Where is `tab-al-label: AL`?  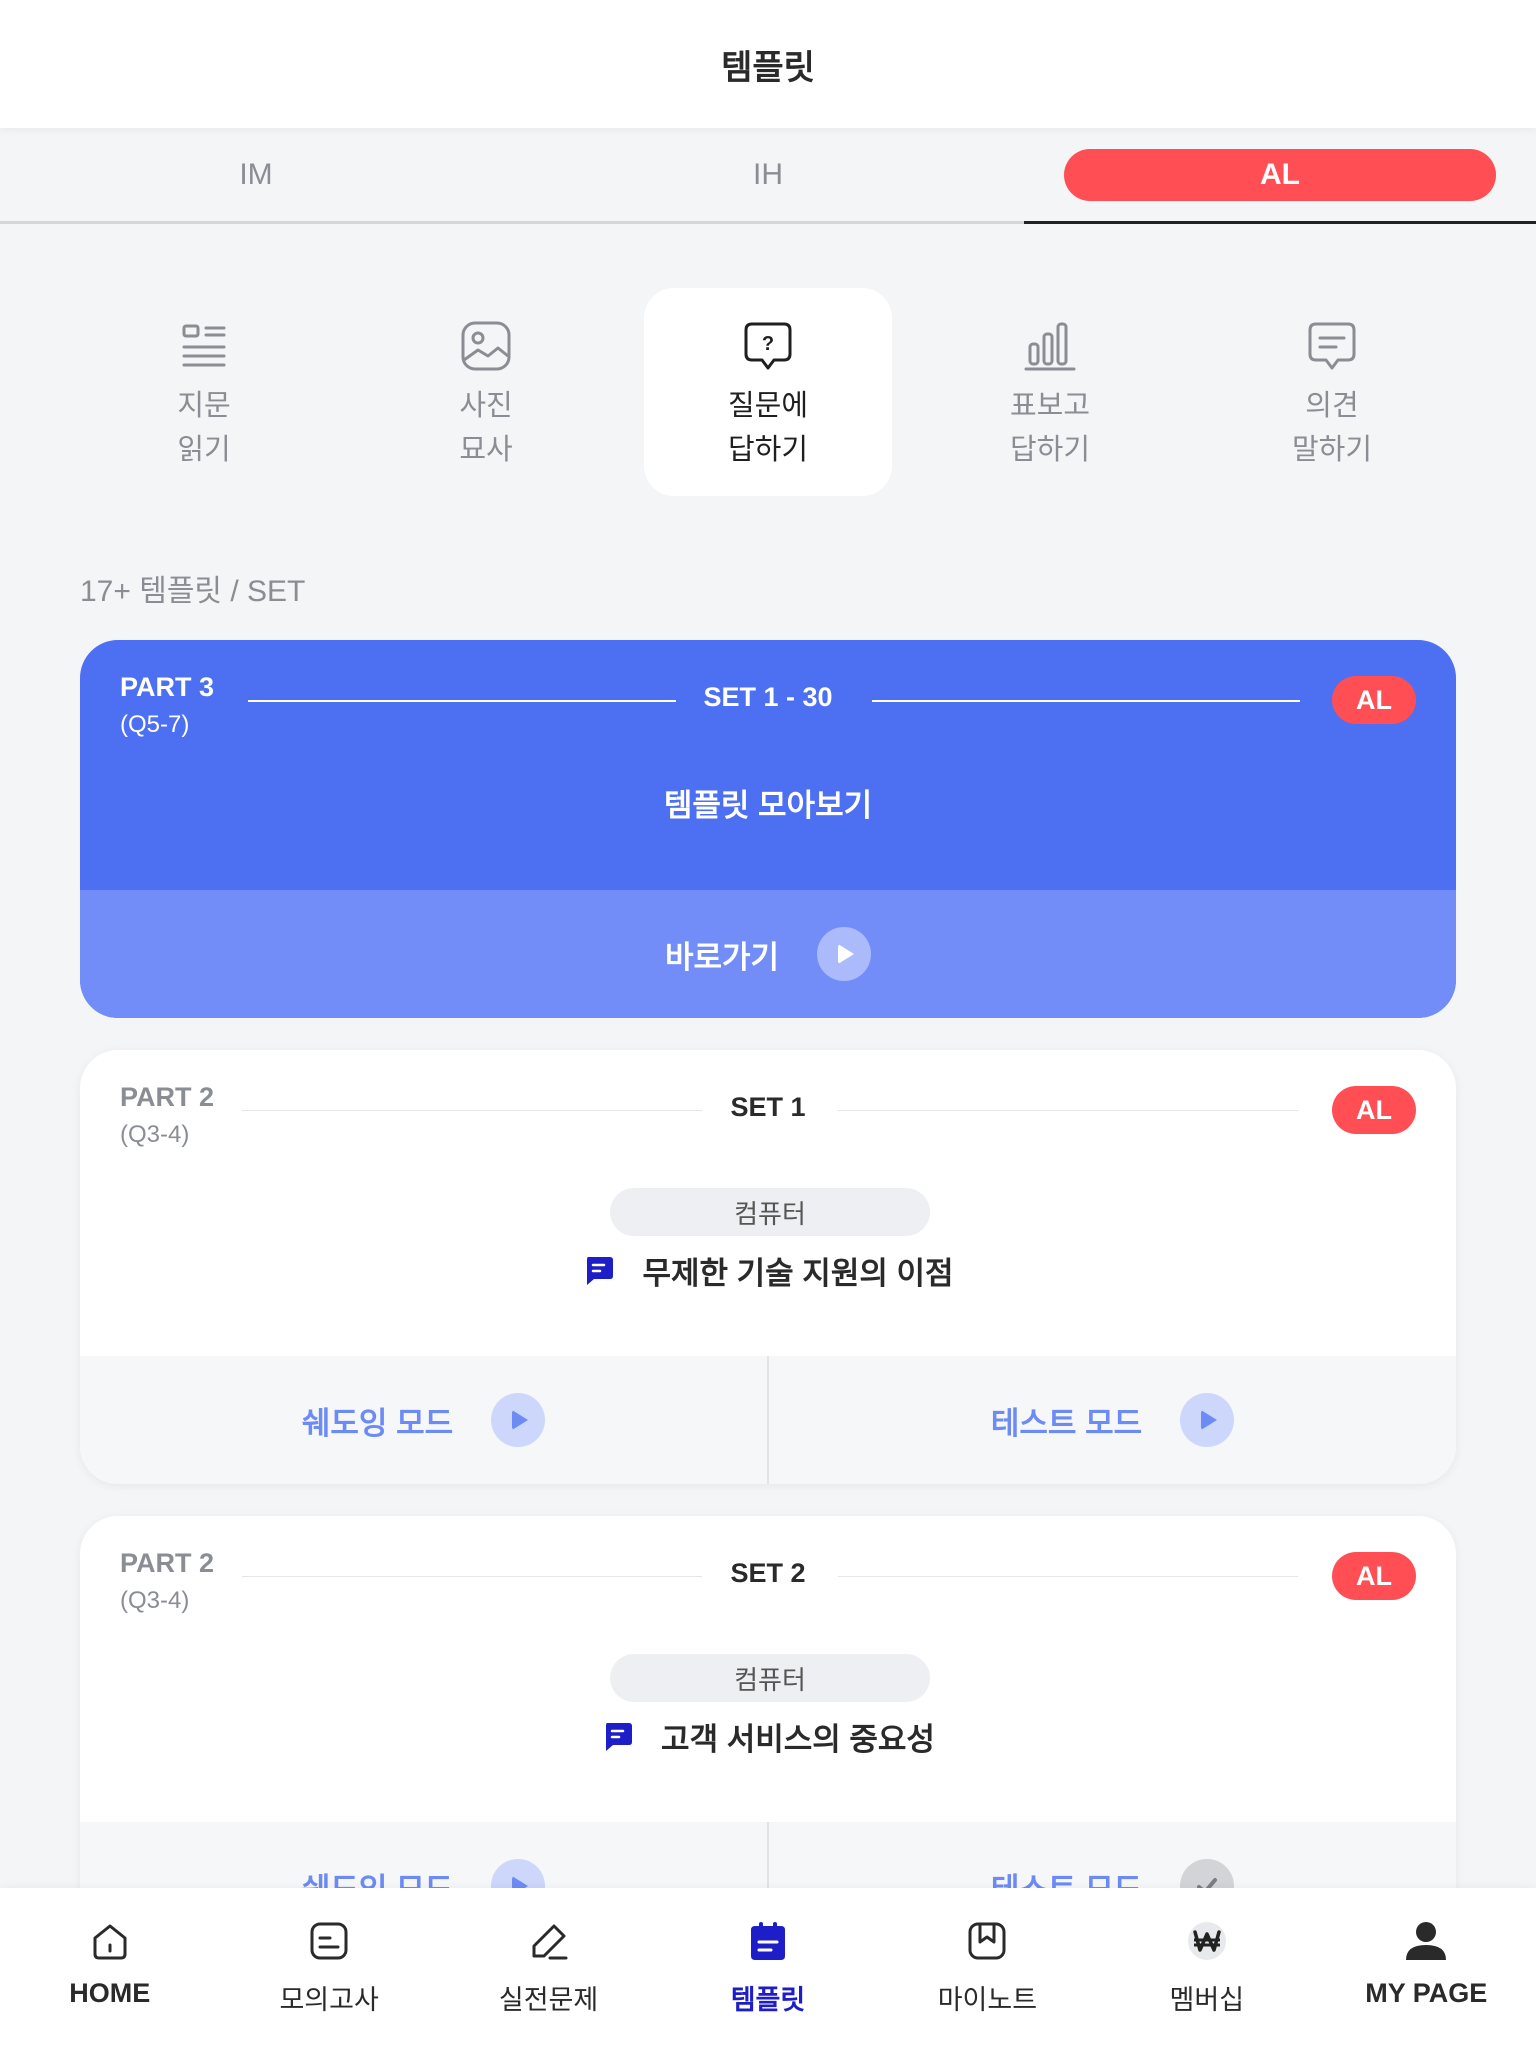 tab-al-label: AL is located at coordinates (1280, 174).